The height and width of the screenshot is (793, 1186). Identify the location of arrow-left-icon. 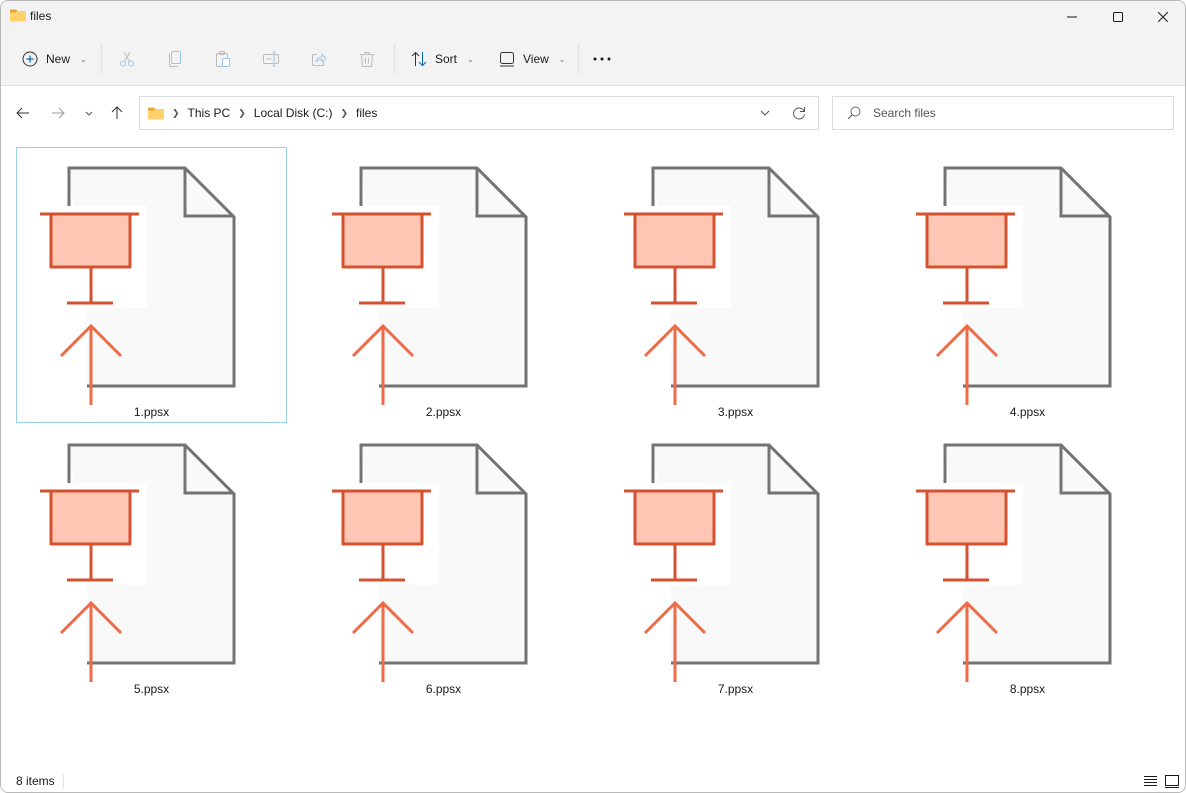
(22, 113).